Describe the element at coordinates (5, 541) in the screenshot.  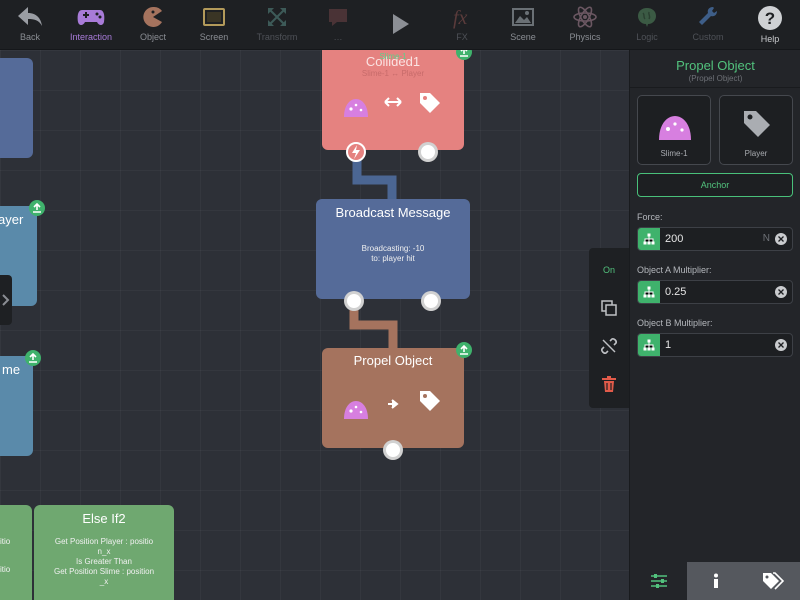
I see `left-node-bottom-line1: itio` at that location.